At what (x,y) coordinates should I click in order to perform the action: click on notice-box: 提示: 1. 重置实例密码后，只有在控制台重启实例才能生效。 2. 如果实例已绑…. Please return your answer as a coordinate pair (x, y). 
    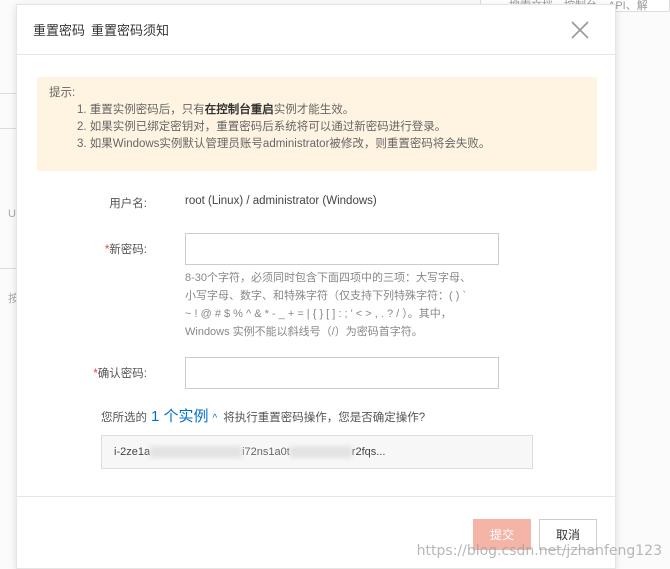
    Looking at the image, I should click on (317, 124).